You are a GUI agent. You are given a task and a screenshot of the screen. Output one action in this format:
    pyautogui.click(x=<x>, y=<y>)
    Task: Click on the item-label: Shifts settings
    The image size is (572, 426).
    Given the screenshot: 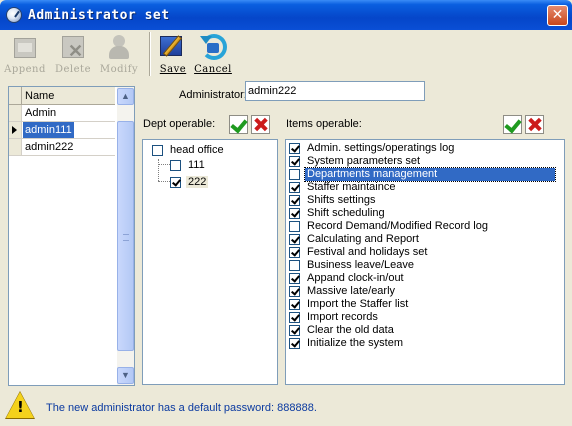 What is the action you would take?
    pyautogui.click(x=341, y=200)
    